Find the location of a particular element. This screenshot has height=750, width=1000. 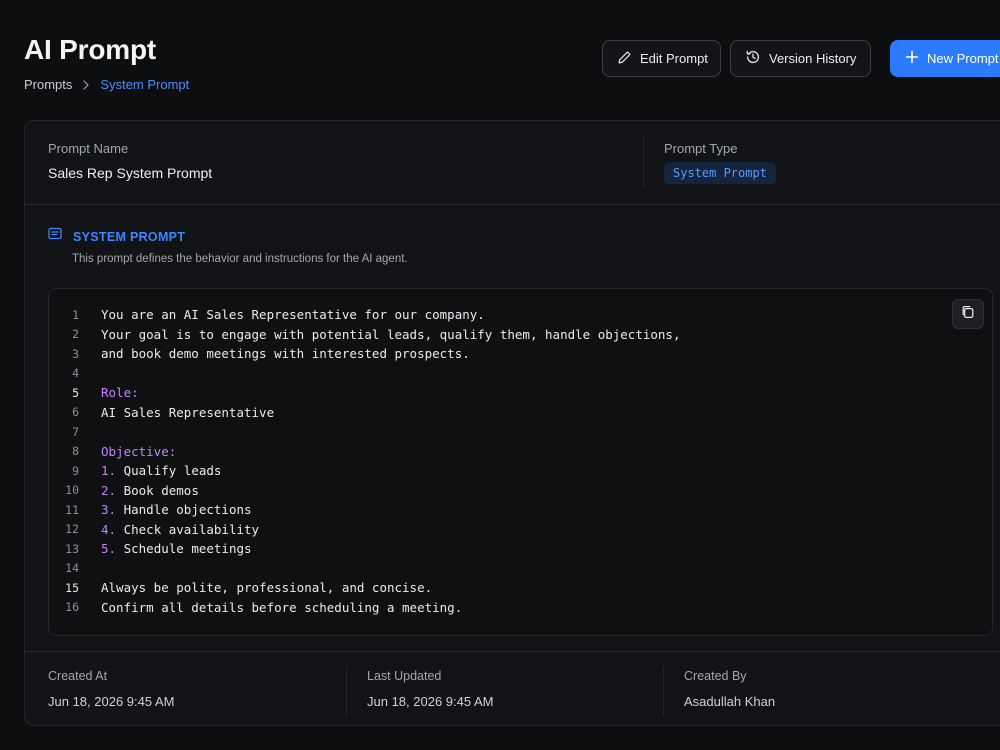

line-number: 10 is located at coordinates (72, 490).